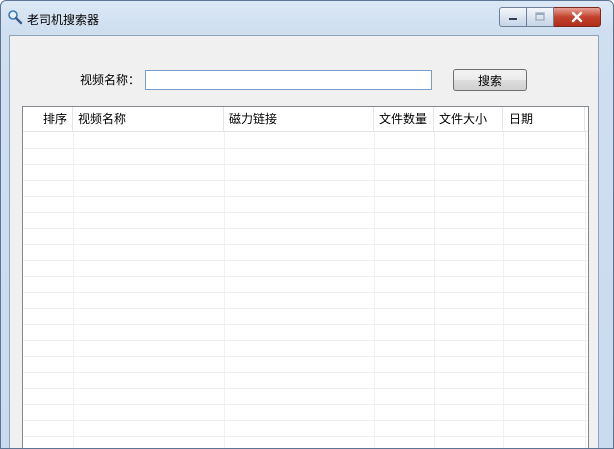 The image size is (614, 449). Describe the element at coordinates (404, 119) in the screenshot. I see `column-header-file-count: 文件数量` at that location.